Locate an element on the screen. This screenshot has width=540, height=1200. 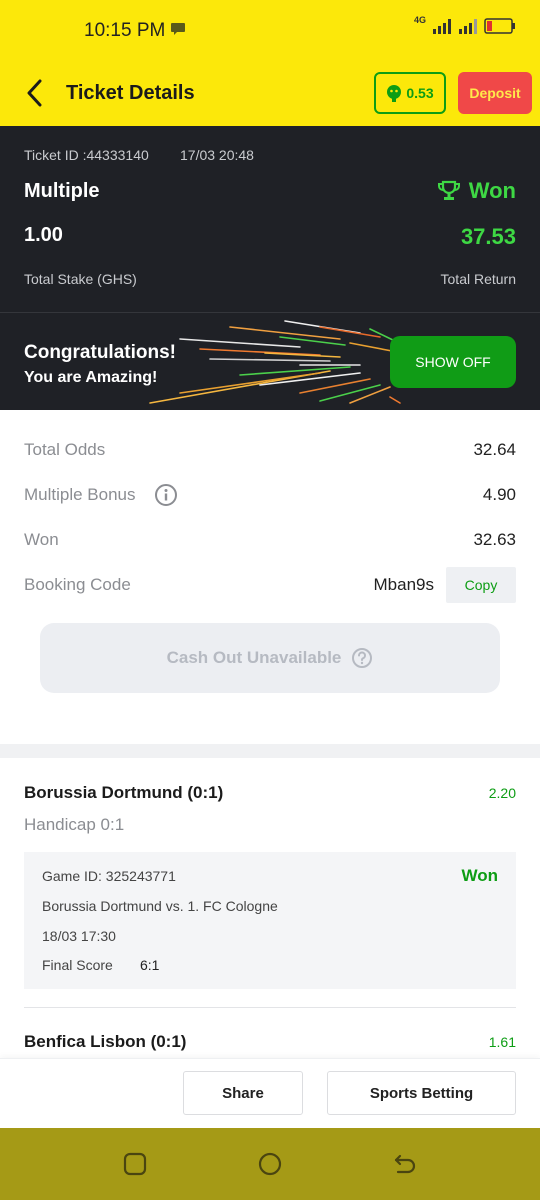
match-datetime: 18/03 17:30 is located at coordinates (79, 936).